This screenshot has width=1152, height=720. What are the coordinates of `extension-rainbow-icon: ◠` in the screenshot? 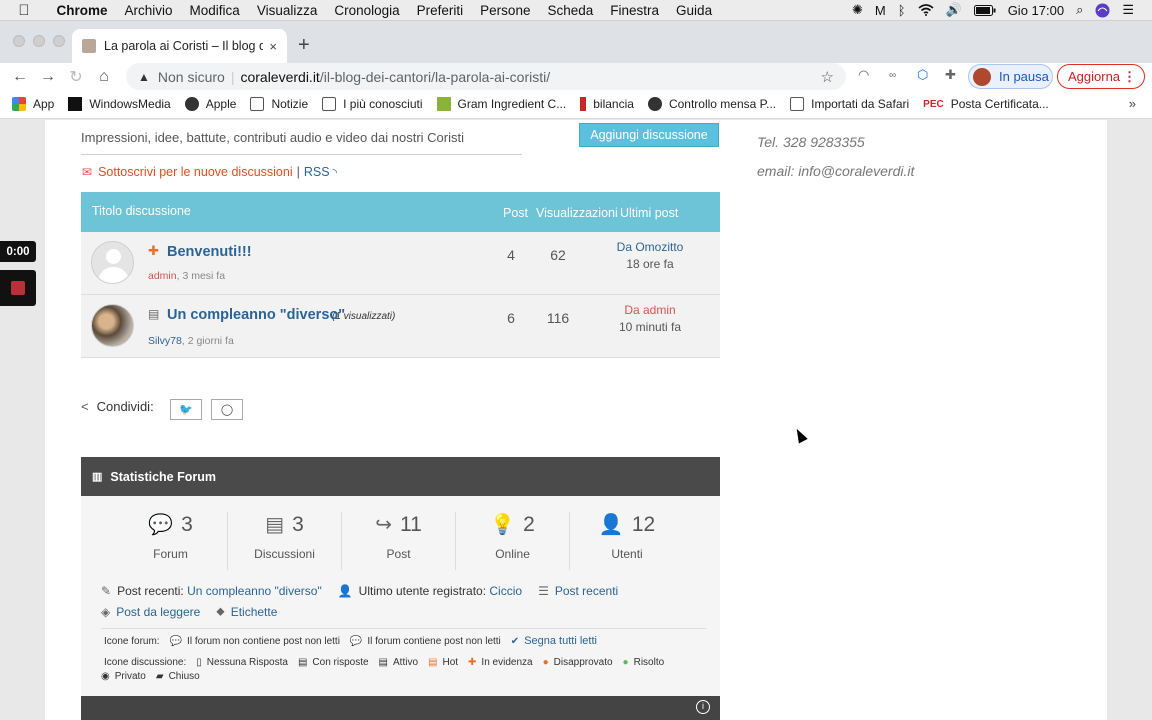 It's located at (863, 75).